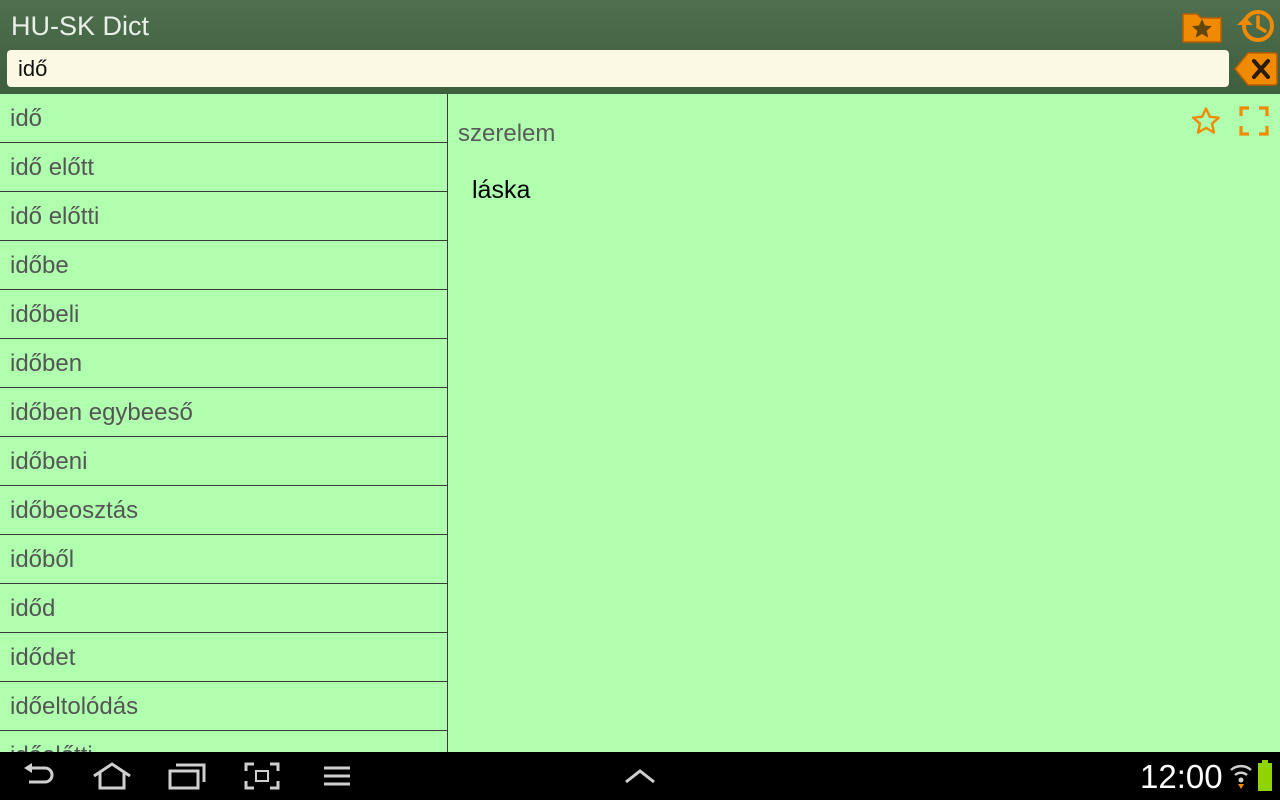  Describe the element at coordinates (223, 741) in the screenshot. I see `list-item: időelőtti` at that location.